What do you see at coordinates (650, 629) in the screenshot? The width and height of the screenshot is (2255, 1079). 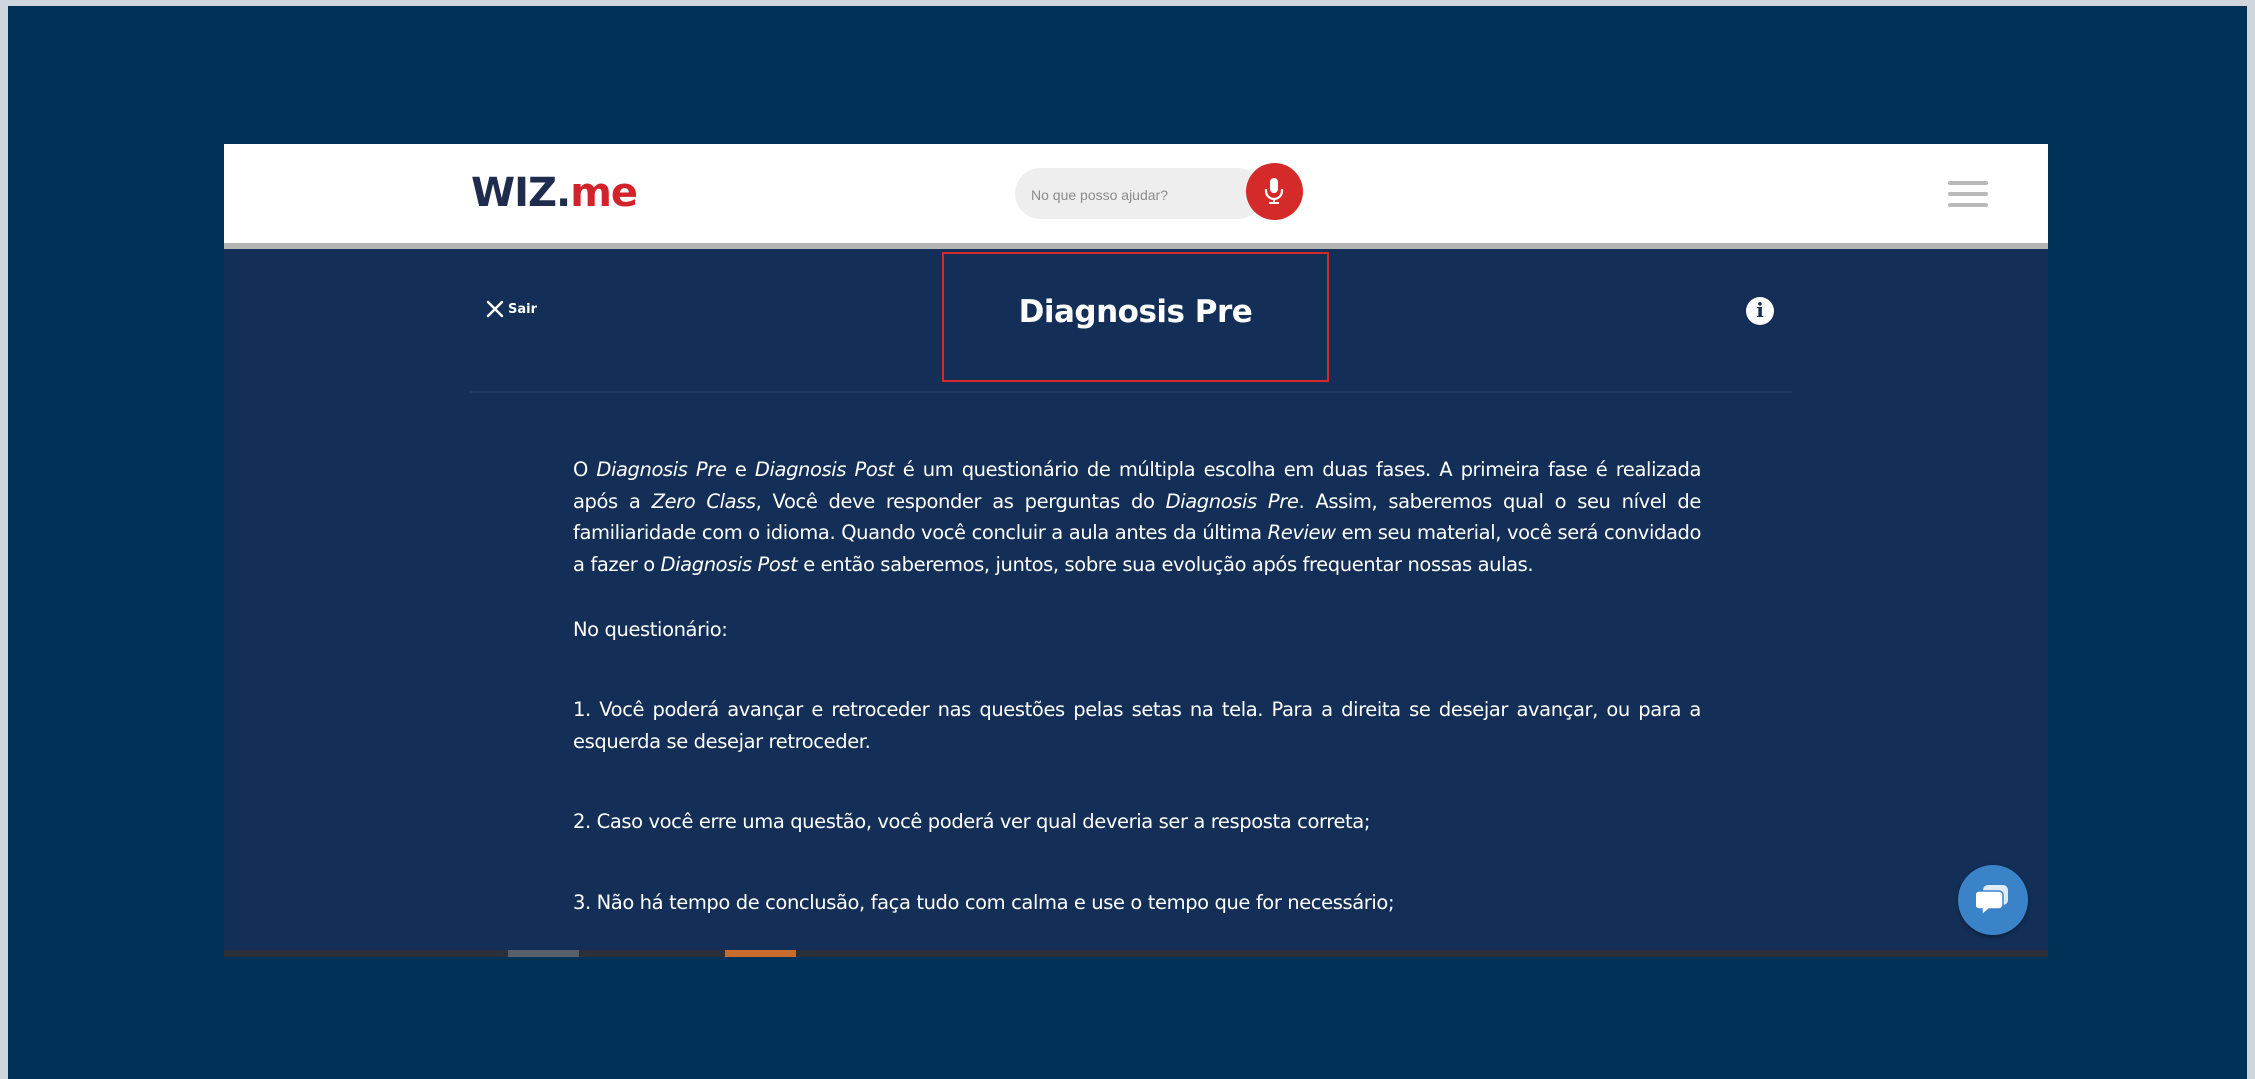 I see `questionario-label: No questionário:` at bounding box center [650, 629].